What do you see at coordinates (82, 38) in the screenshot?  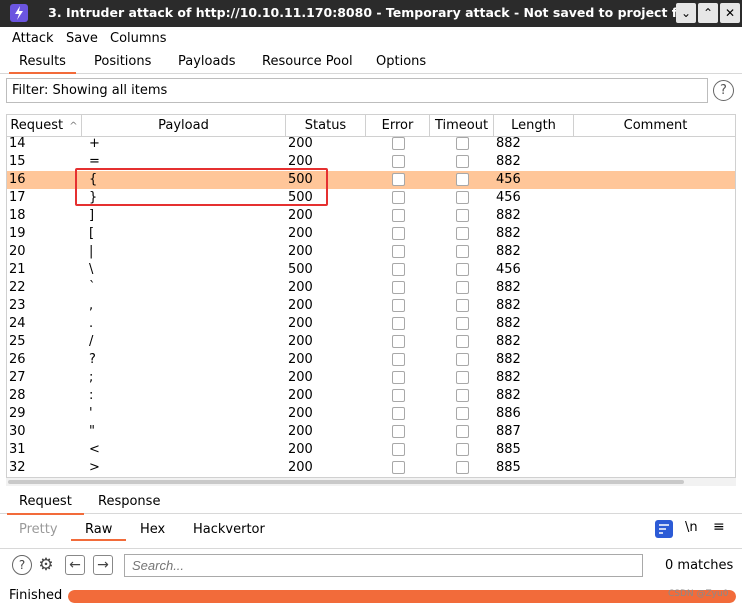 I see `menu-save: Save` at bounding box center [82, 38].